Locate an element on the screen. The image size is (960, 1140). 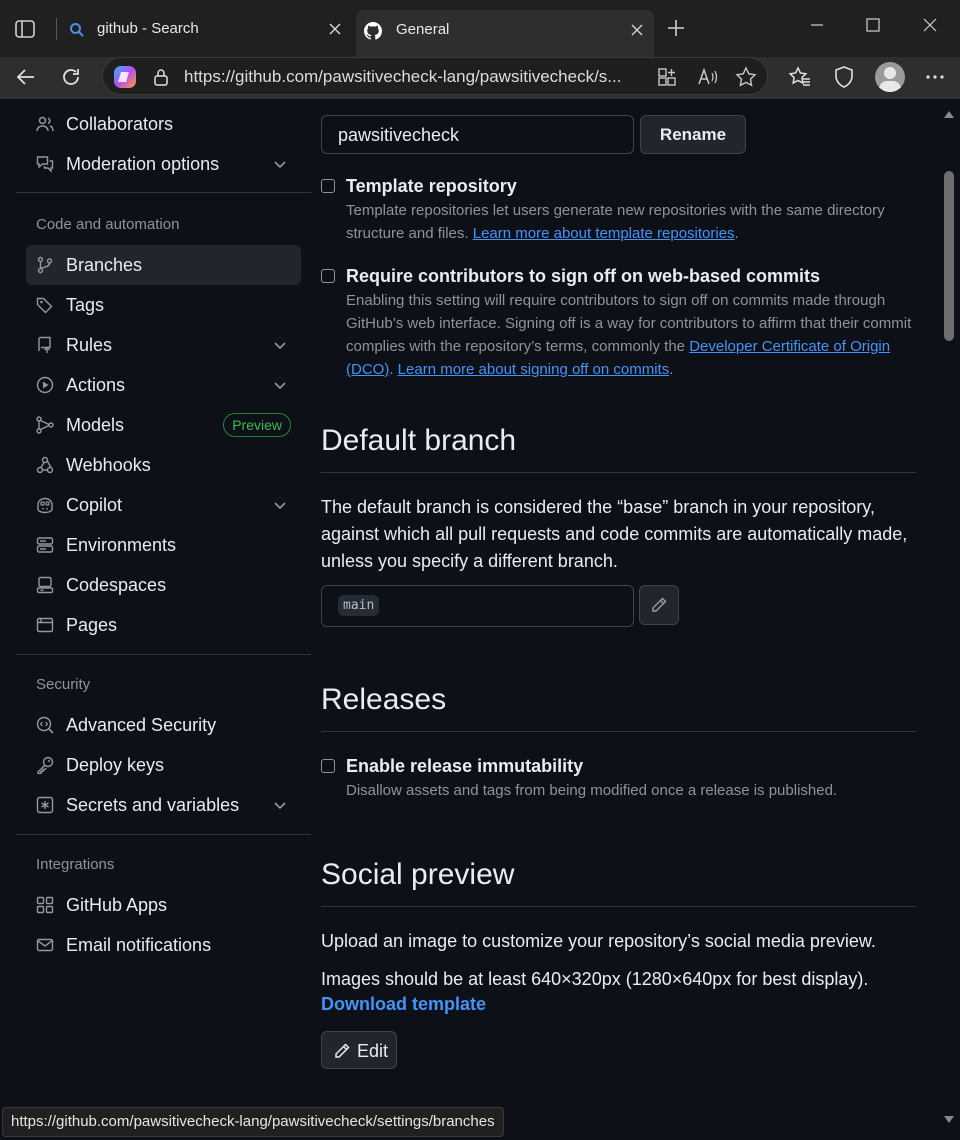
tab-github-search: github - Search is located at coordinates (206, 30).